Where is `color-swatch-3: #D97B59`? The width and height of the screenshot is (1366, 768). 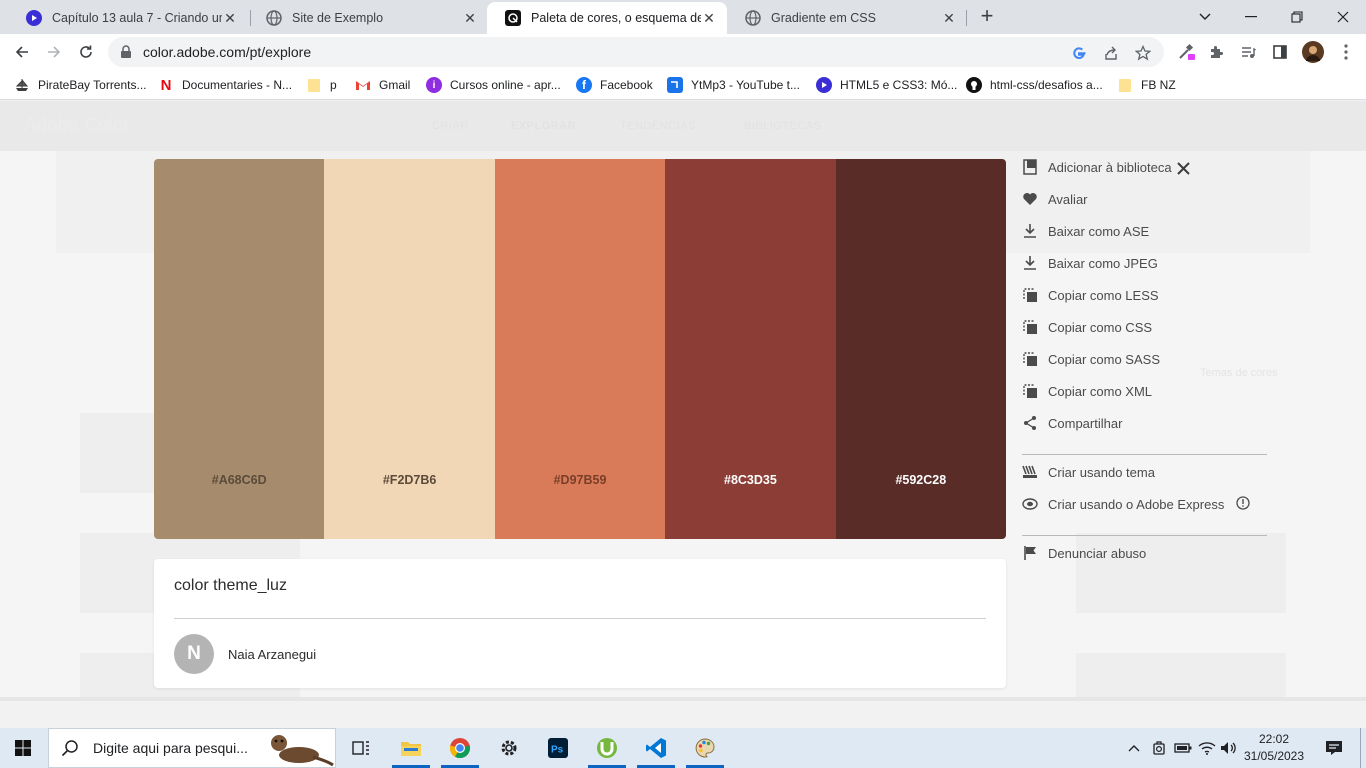
color-swatch-3: #D97B59 is located at coordinates (580, 349).